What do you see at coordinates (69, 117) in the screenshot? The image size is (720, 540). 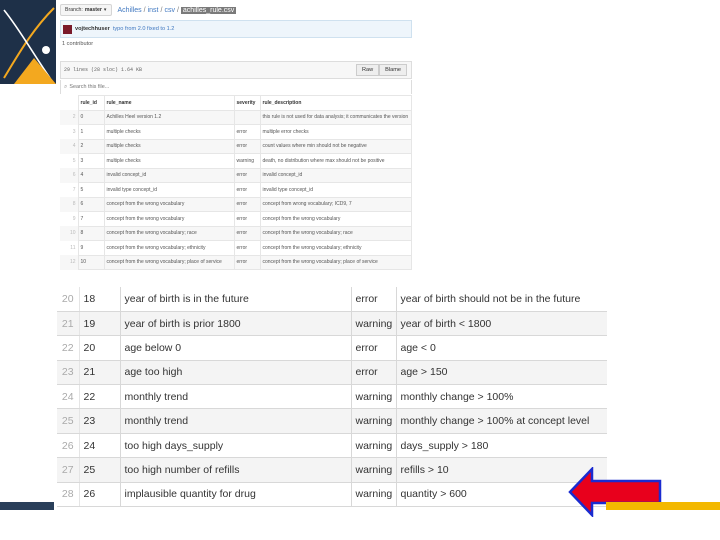 I see `line-number: 2` at bounding box center [69, 117].